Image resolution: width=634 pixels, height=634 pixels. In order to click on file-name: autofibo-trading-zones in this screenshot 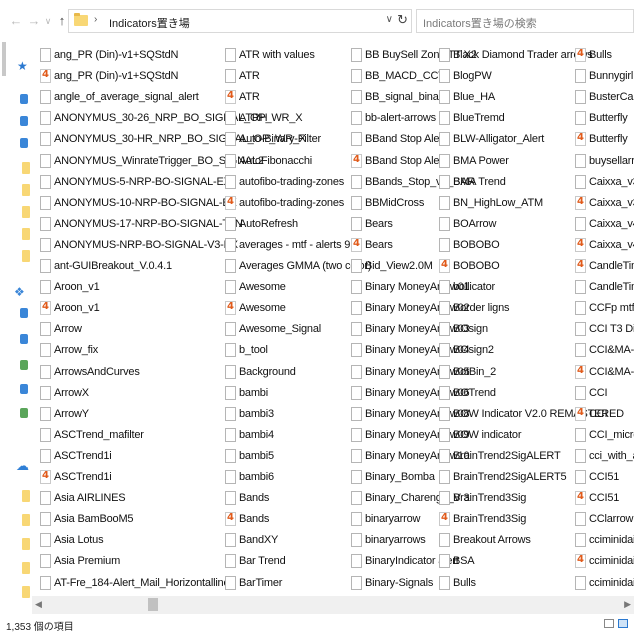, I will do `click(292, 181)`.